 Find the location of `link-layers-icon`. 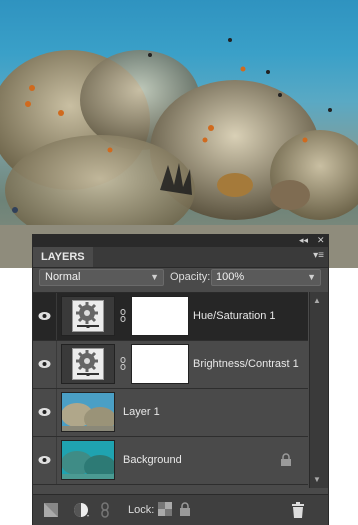

link-layers-icon is located at coordinates (105, 510).